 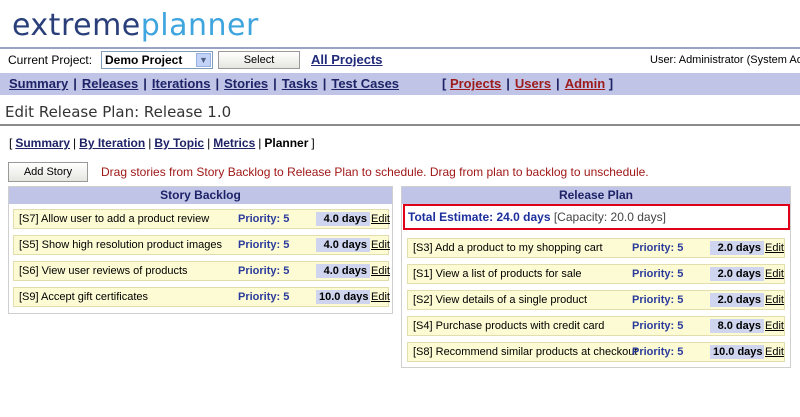 I want to click on user-info: User: Administrator (System Adm, so click(x=725, y=60).